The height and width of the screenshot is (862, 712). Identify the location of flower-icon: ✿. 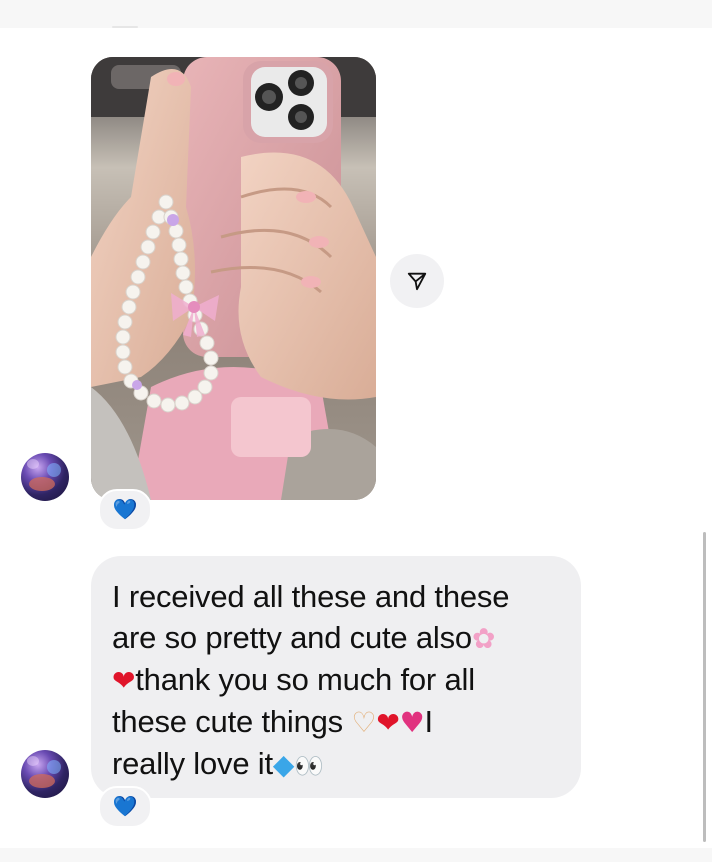
(483, 638).